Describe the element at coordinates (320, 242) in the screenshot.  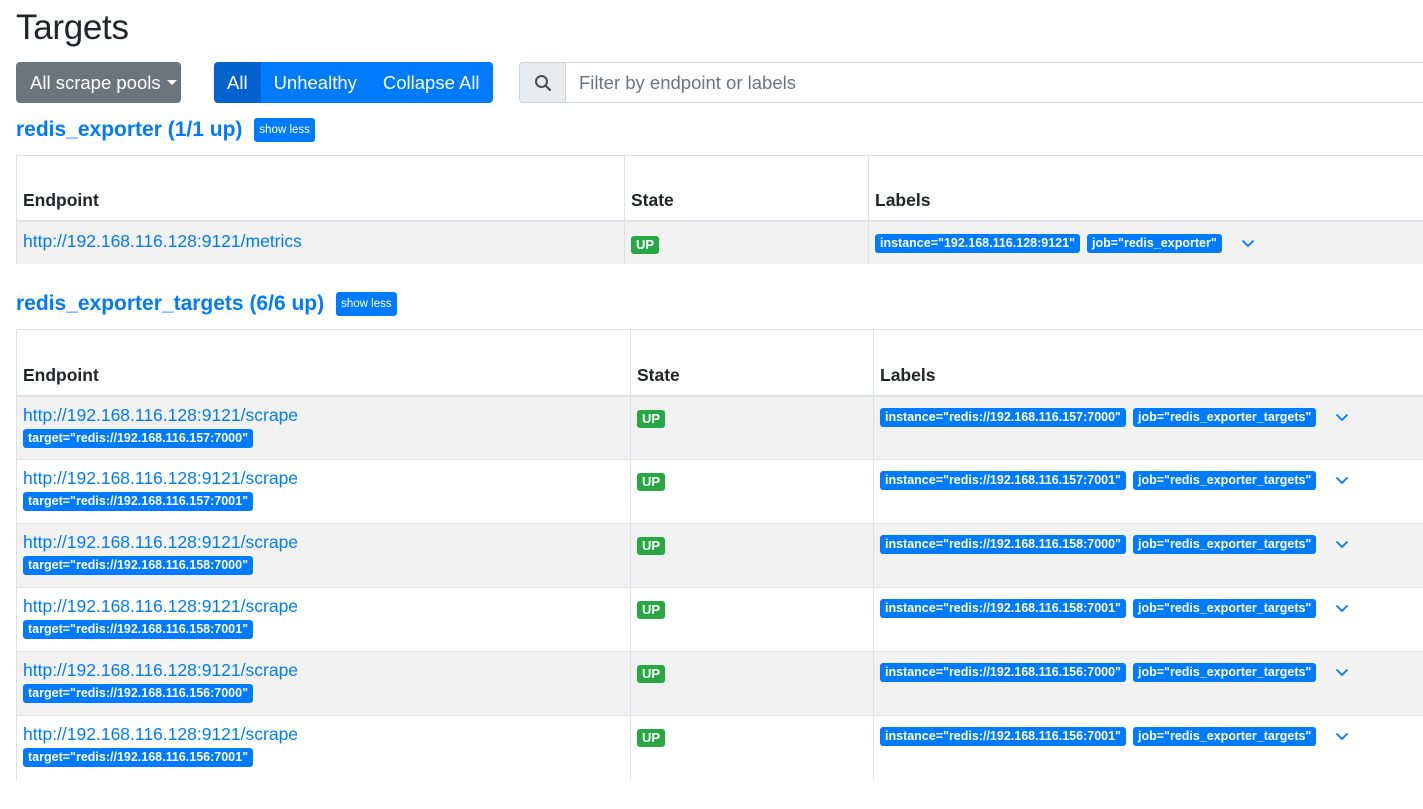
I see `endpoint-cell: http://192.168.116.128:9121/metrics` at that location.